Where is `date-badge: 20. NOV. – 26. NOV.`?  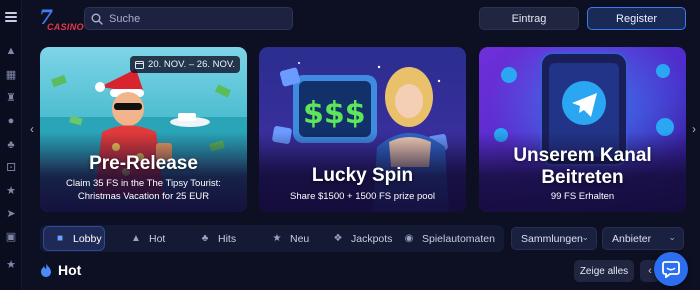
date-badge: 20. NOV. – 26. NOV. is located at coordinates (185, 64).